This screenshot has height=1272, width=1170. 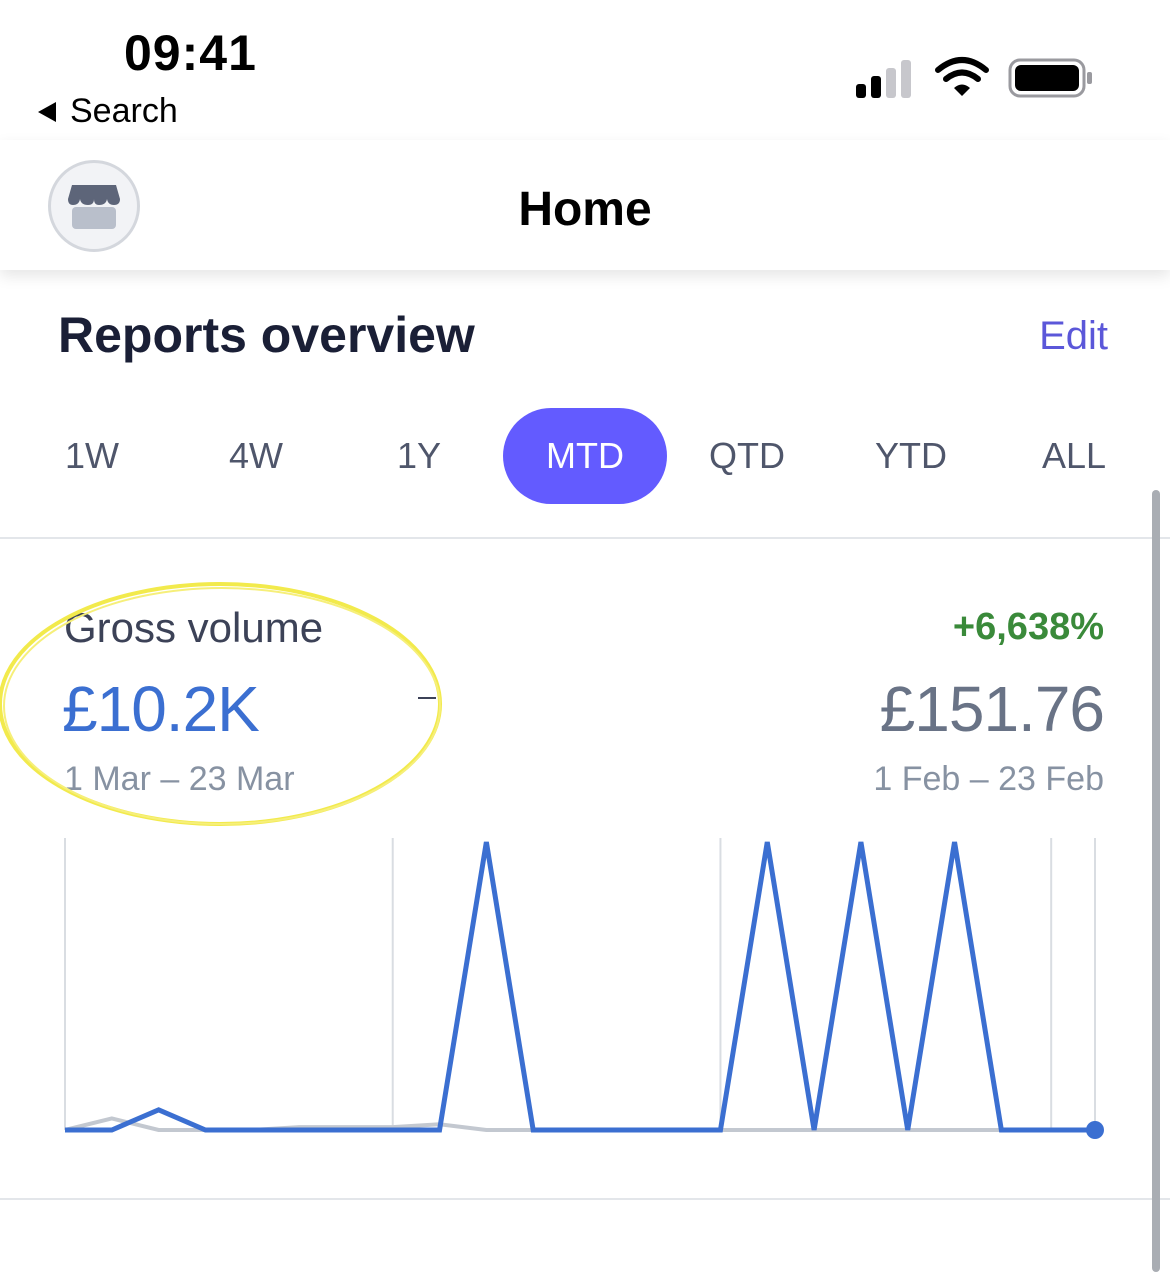 I want to click on range-tabs: 1W 4W 1Y MTD QTD YTD ALL, so click(x=585, y=456).